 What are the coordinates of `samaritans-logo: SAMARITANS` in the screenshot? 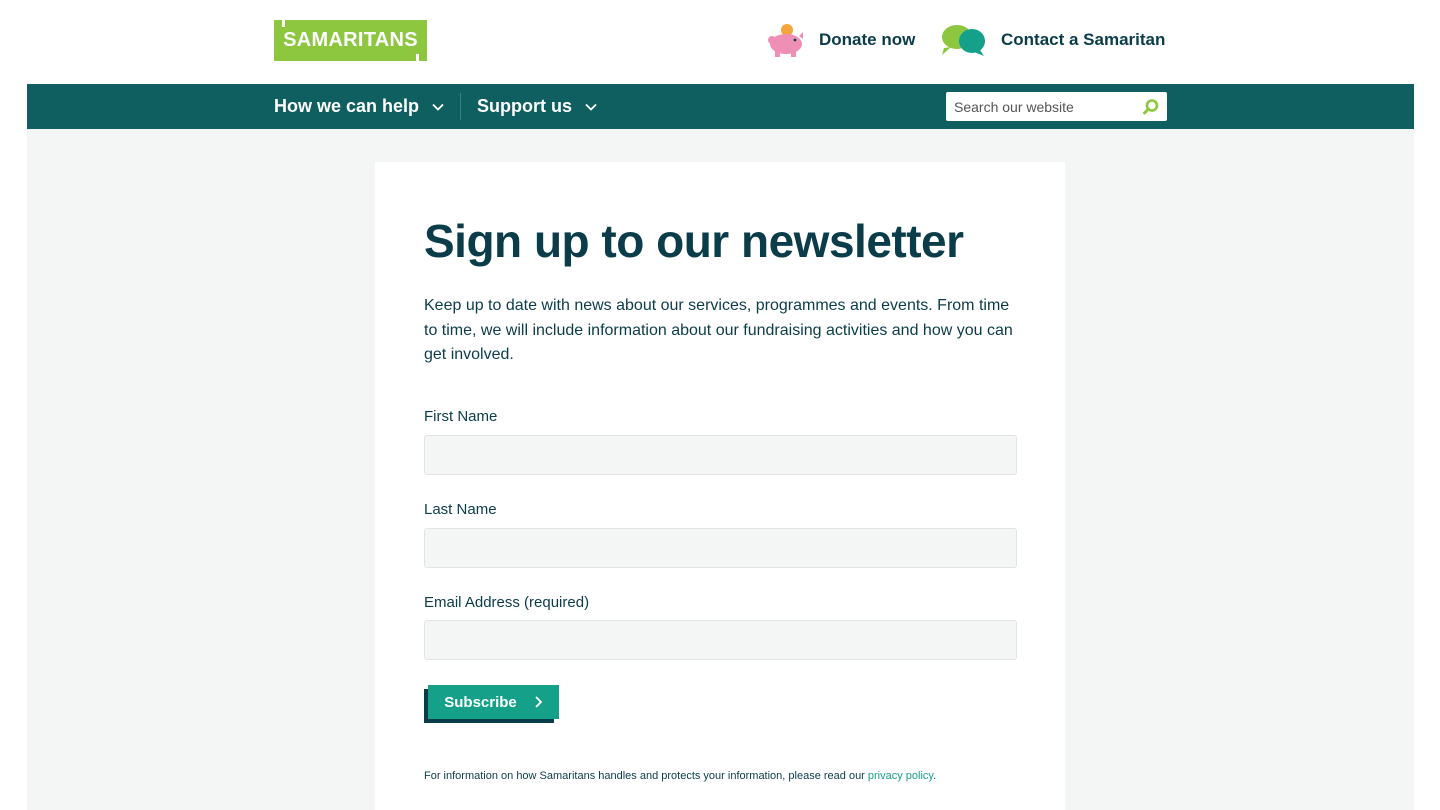 It's located at (350, 40).